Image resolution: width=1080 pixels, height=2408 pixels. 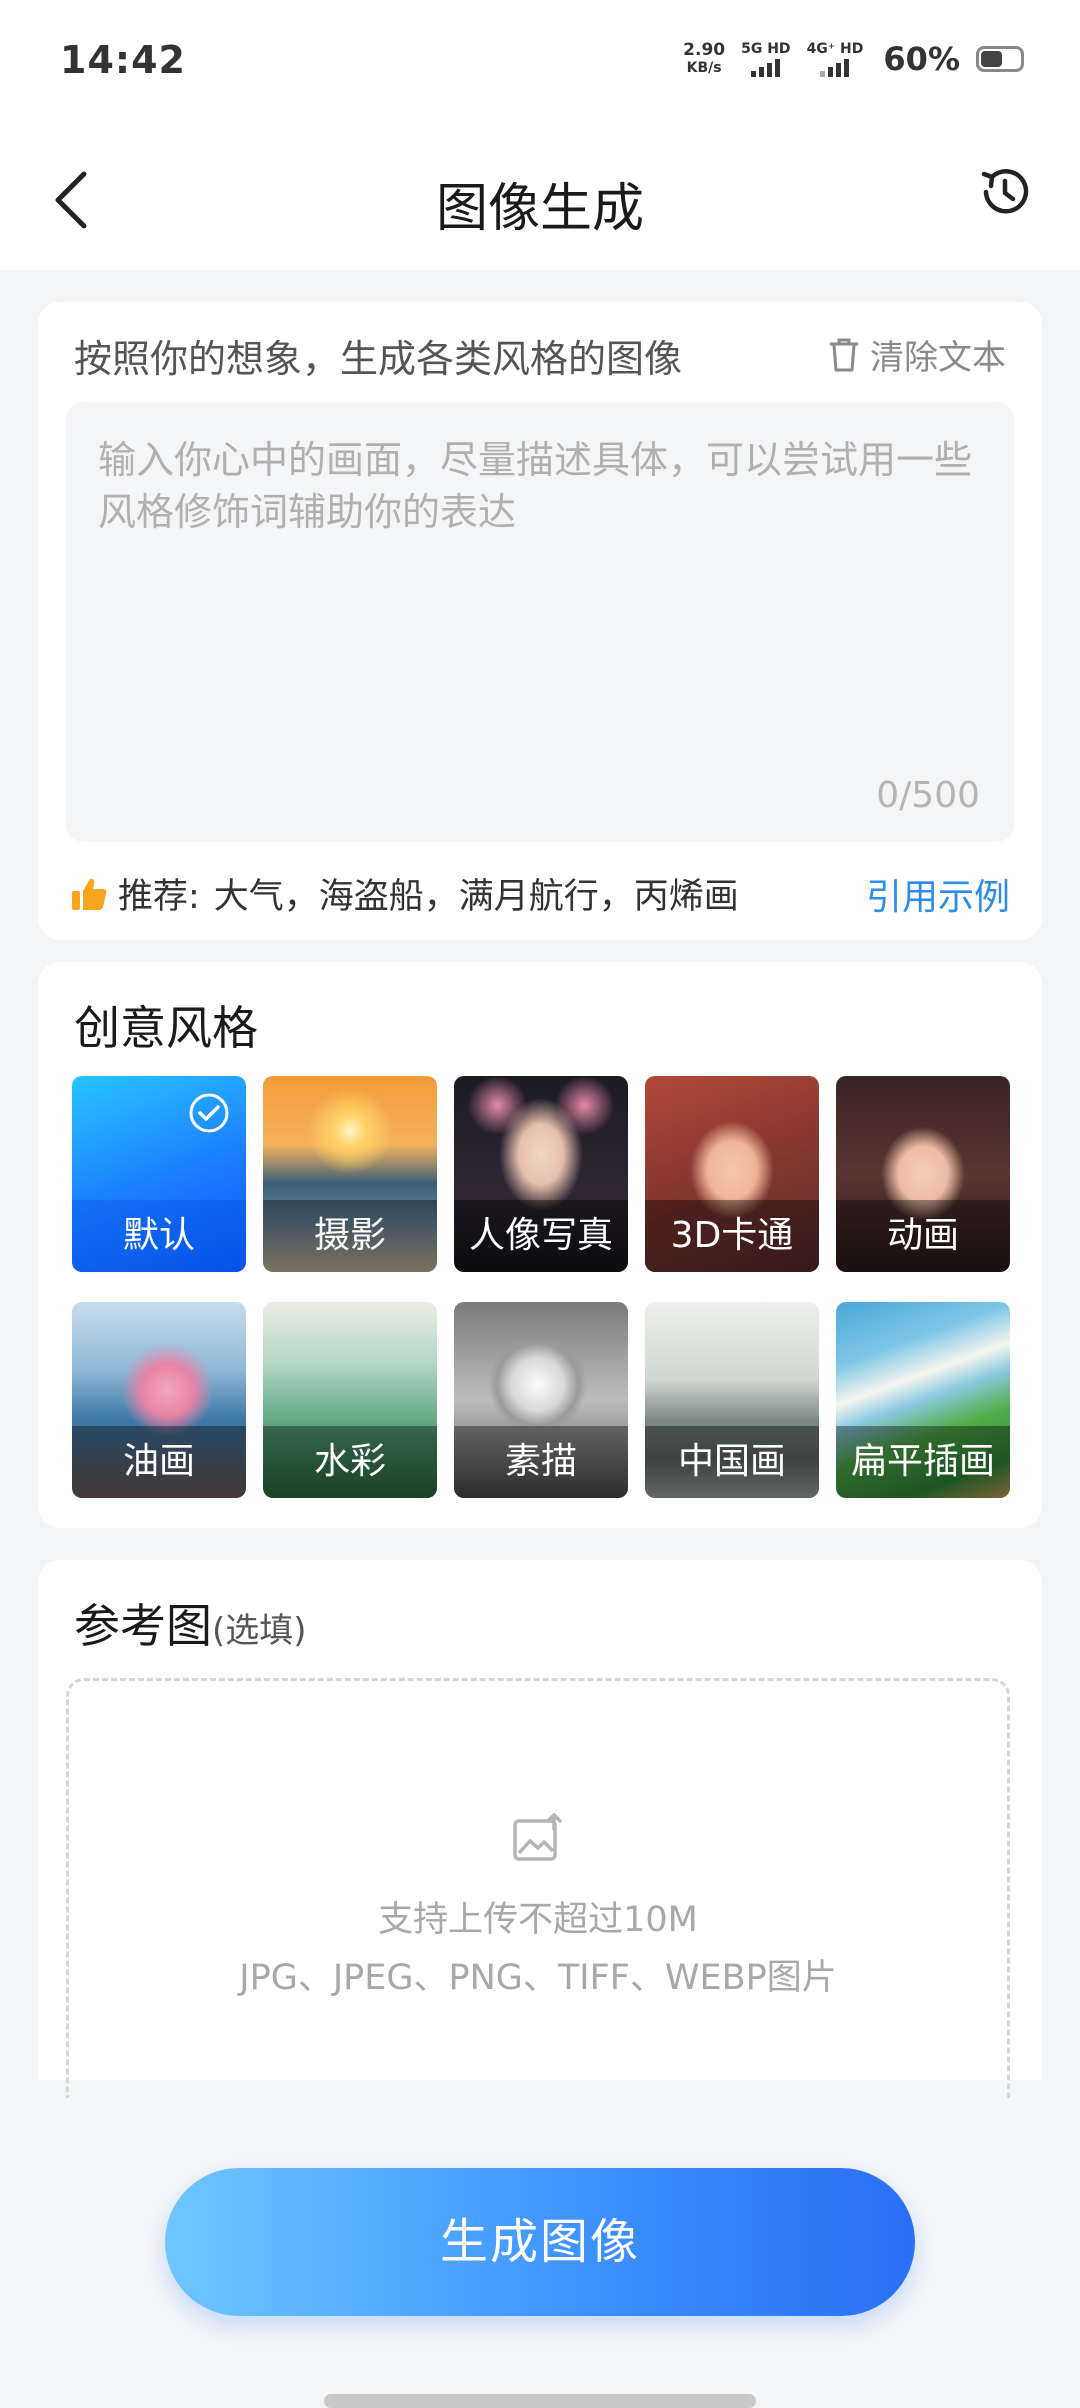 What do you see at coordinates (535, 486) in the screenshot?
I see `prompt-placeholder: 输入你心中的画面，尽量描述具体，可以尝试用一些风格修饰词辅助你的表达` at bounding box center [535, 486].